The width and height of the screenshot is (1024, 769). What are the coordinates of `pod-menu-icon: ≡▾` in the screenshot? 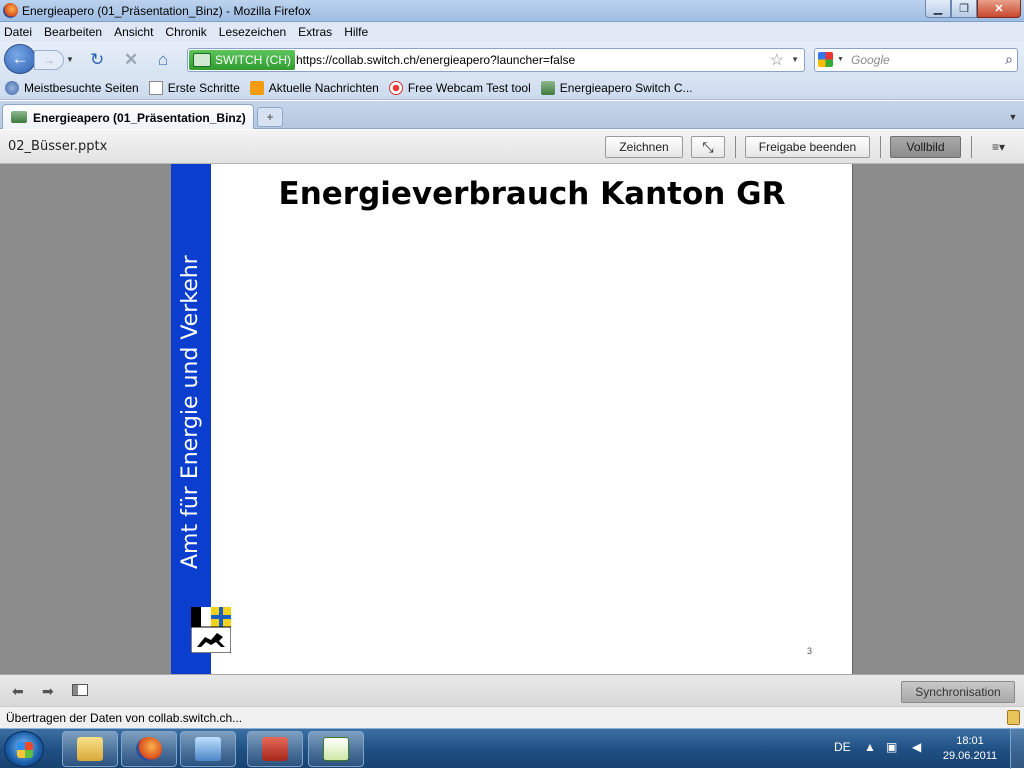 It's located at (998, 147).